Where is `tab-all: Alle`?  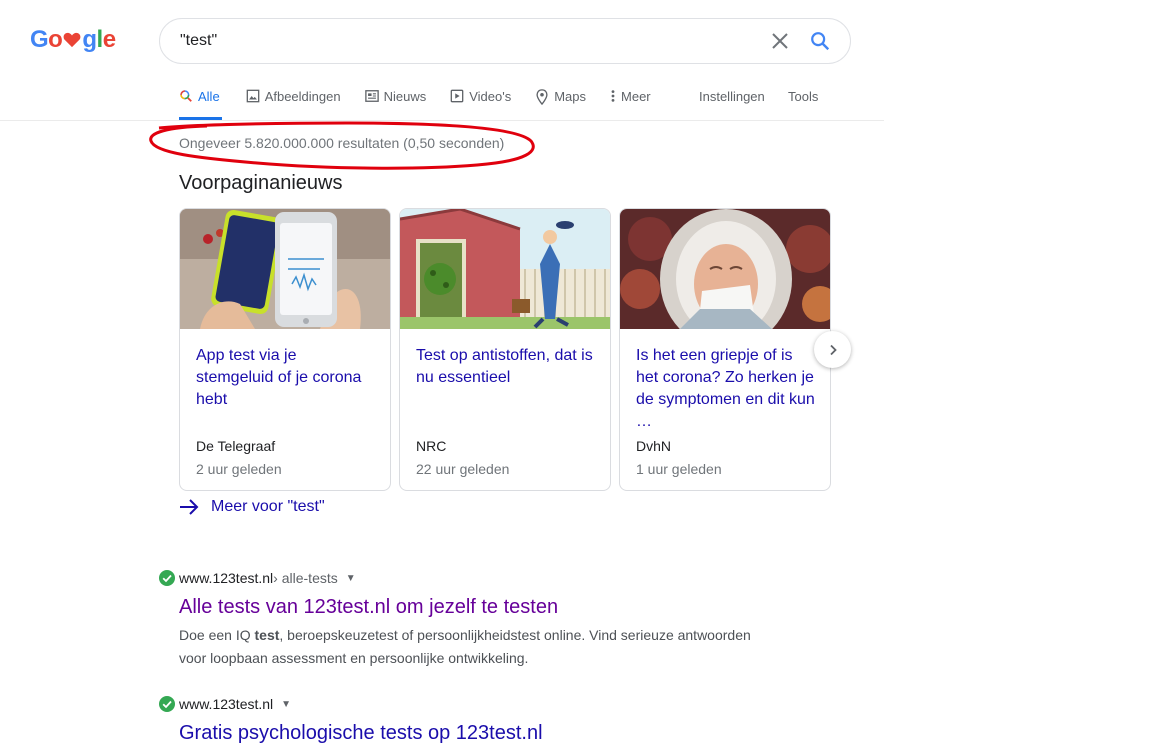
tab-all: Alle is located at coordinates (200, 103).